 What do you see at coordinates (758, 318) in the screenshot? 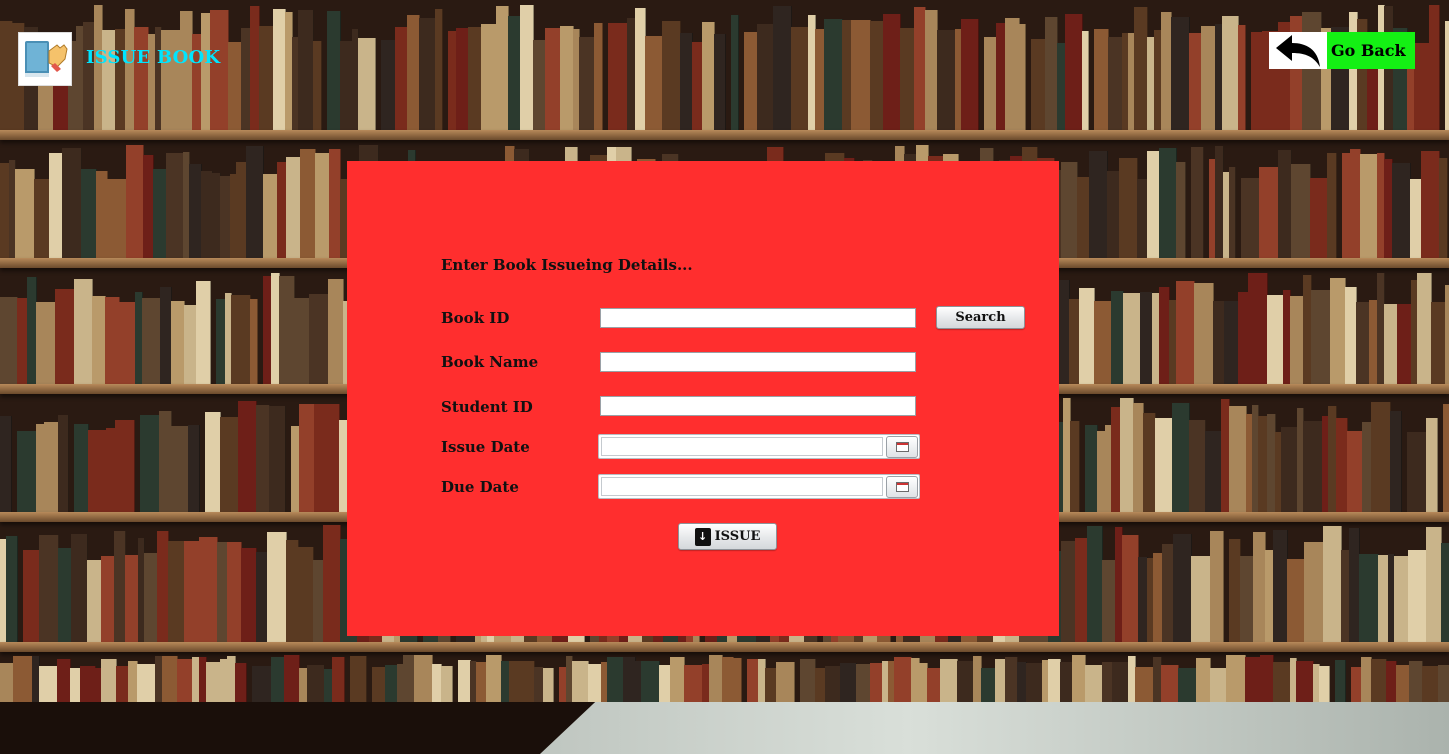
I see `book-id-input` at bounding box center [758, 318].